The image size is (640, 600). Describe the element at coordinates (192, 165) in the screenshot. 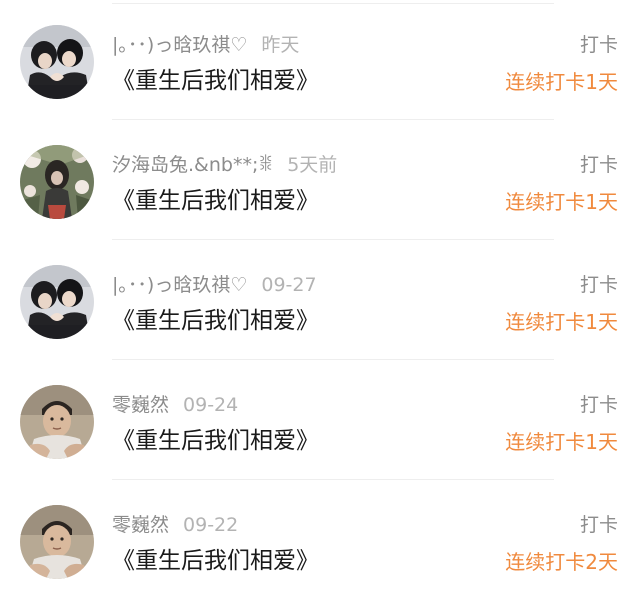

I see `username: 汐海岛兔.&nb**;ꒌ` at that location.